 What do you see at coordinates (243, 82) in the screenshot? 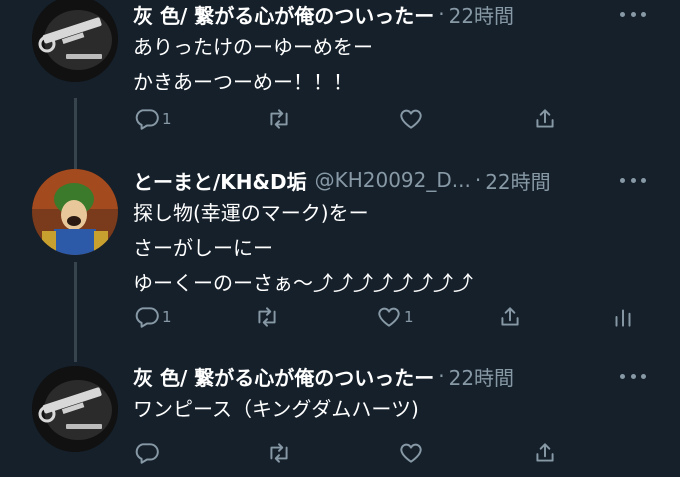
I see `tweet-text-line: かきあーつーめー！！！` at bounding box center [243, 82].